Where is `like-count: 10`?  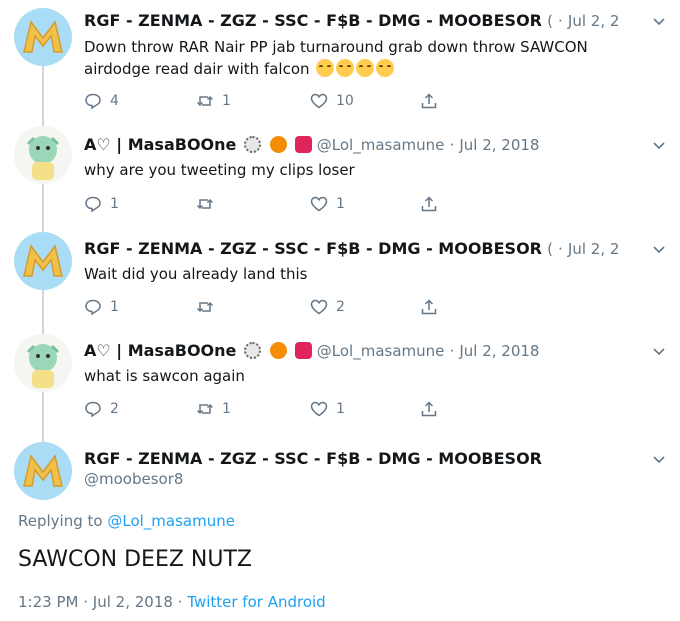
like-count: 10 is located at coordinates (345, 101).